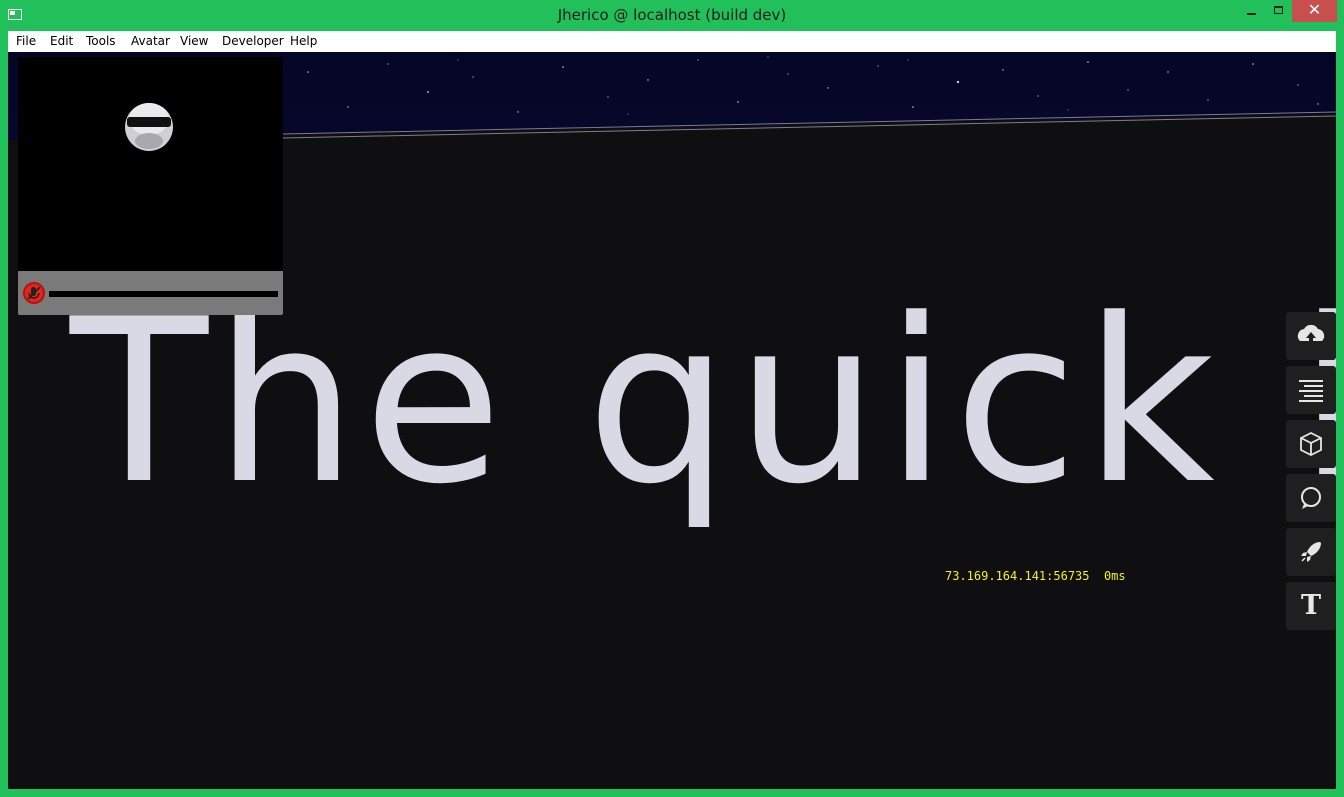  What do you see at coordinates (163, 294) in the screenshot?
I see `audio-level-meter` at bounding box center [163, 294].